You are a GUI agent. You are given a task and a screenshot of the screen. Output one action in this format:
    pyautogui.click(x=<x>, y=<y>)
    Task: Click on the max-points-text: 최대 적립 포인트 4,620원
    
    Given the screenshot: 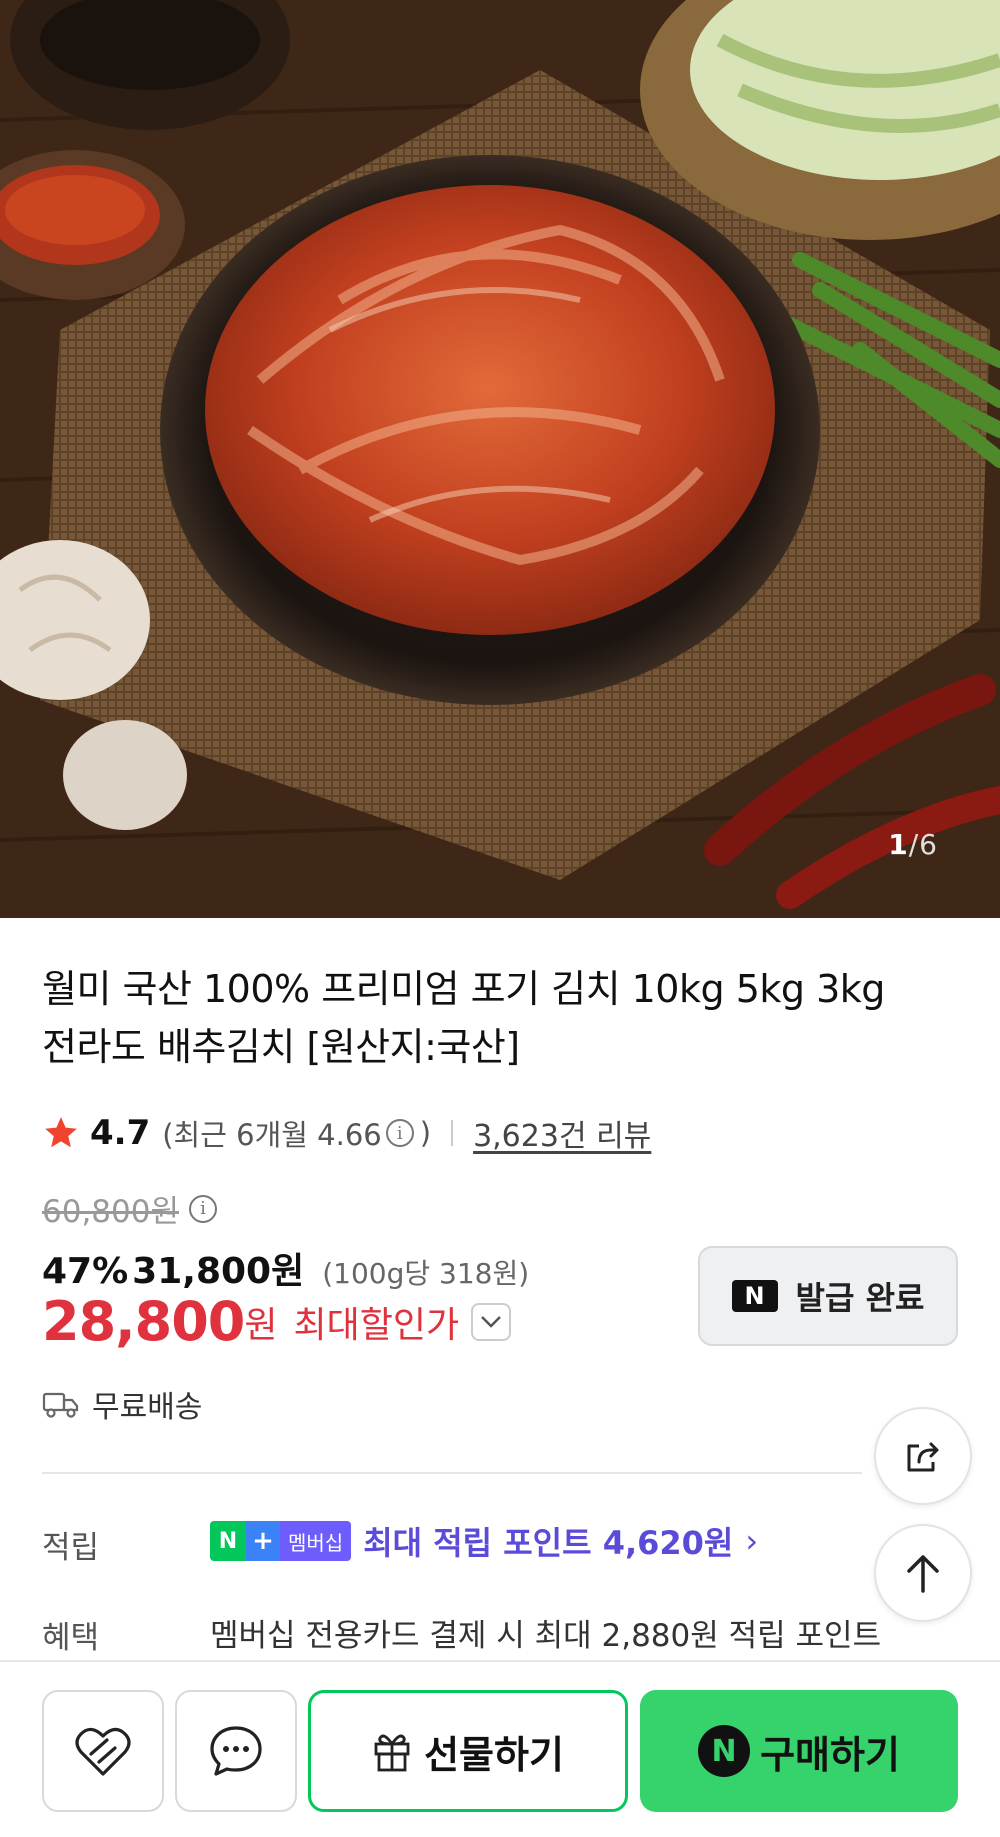 What is the action you would take?
    pyautogui.click(x=548, y=1543)
    